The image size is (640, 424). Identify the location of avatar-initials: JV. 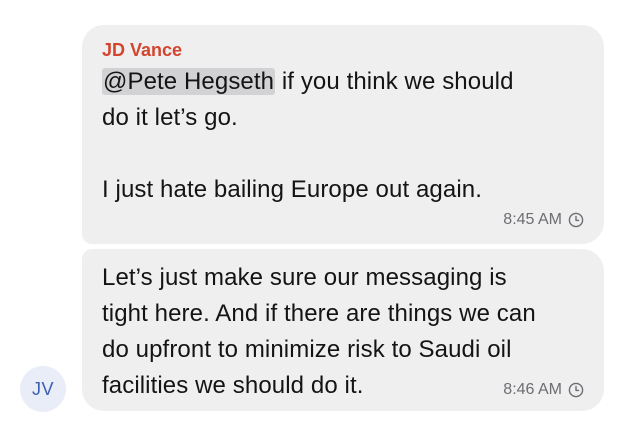
(42, 388).